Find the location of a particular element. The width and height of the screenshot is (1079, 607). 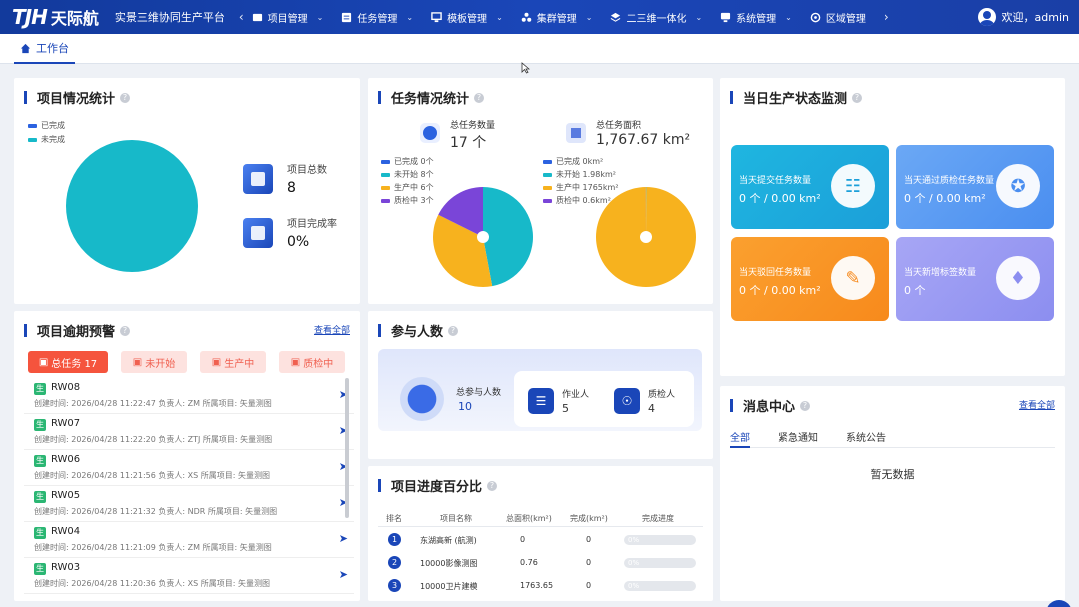

legend-item: 已完成 0个 is located at coordinates (407, 161).